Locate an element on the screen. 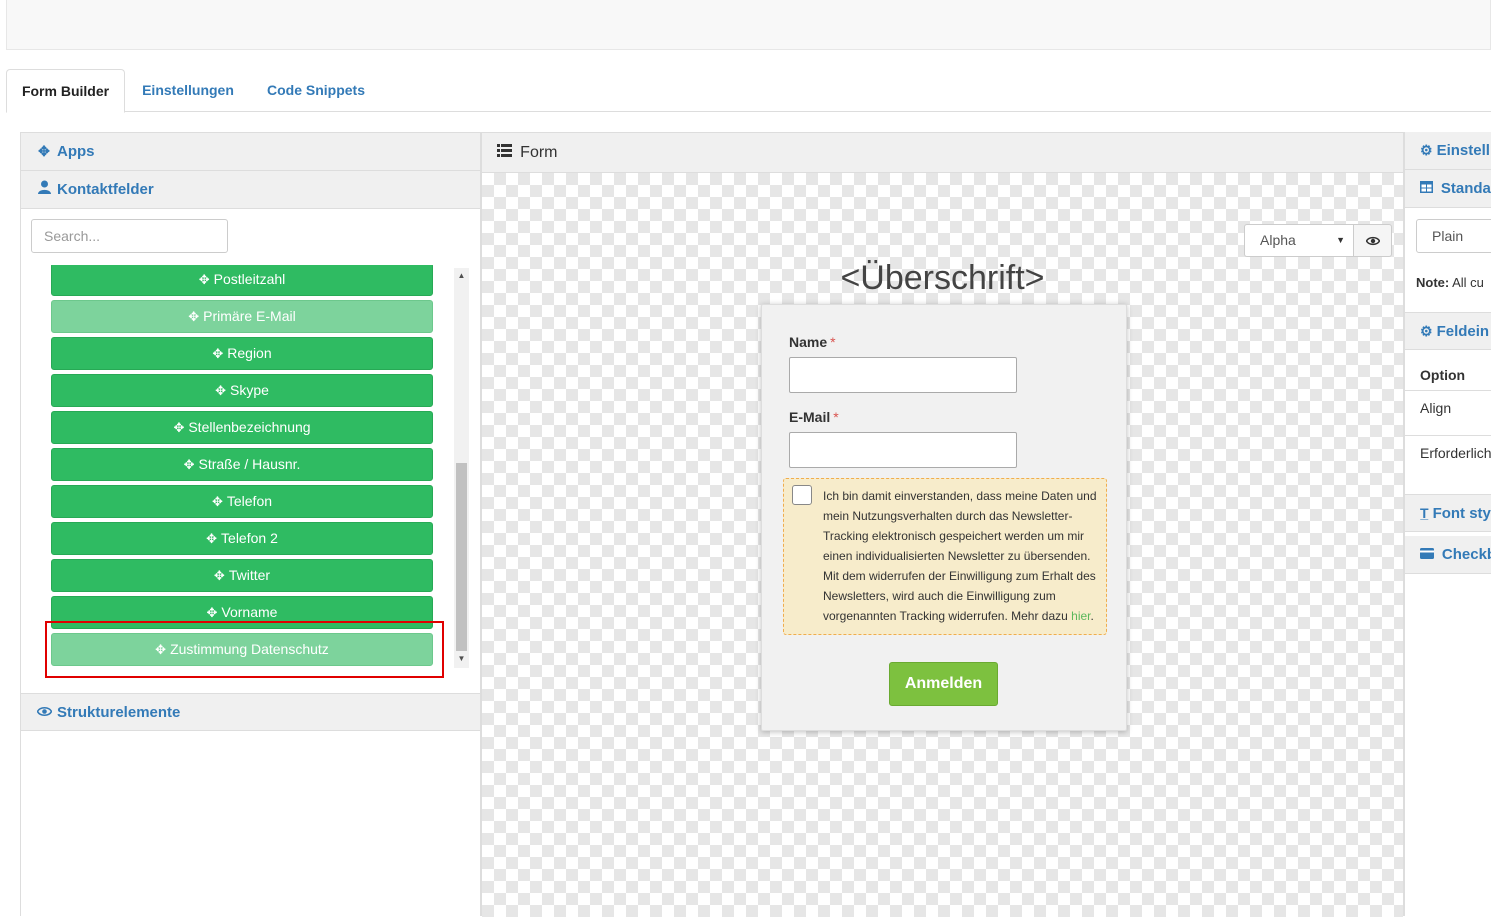 The height and width of the screenshot is (917, 1491). apps-accordion-header: ✥ Apps is located at coordinates (250, 152).